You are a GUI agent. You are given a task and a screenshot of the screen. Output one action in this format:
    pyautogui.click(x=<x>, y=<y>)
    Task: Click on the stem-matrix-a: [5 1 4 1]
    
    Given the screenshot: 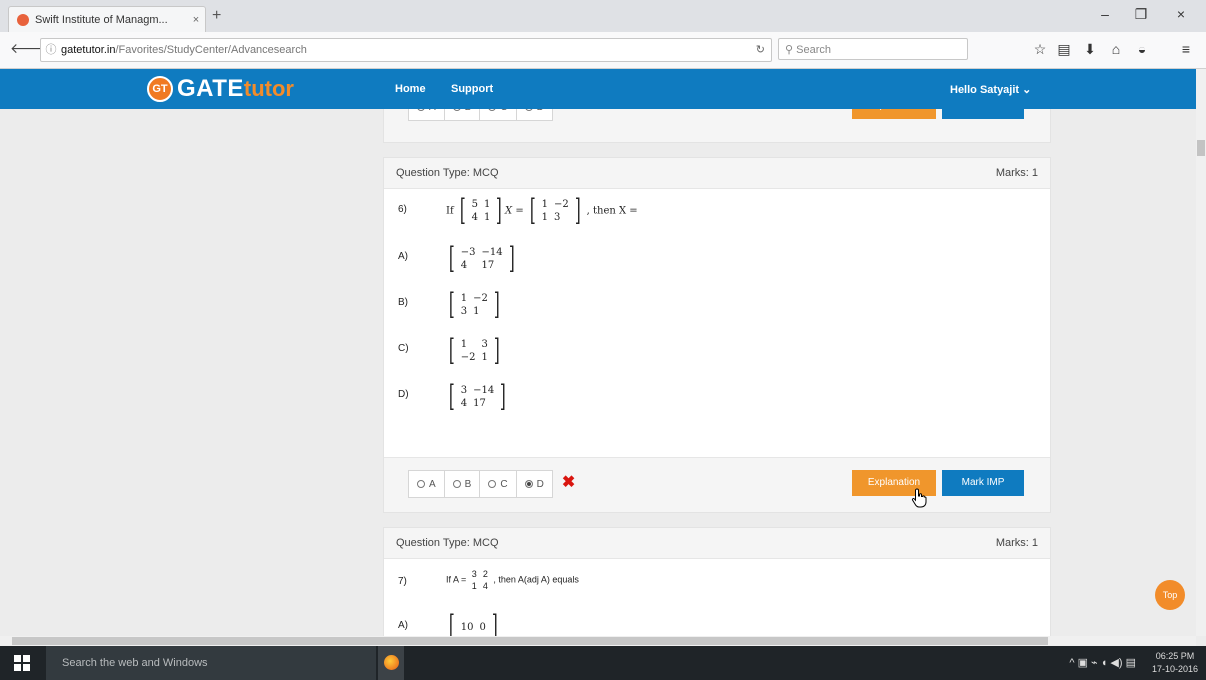 What is the action you would take?
    pyautogui.click(x=481, y=210)
    